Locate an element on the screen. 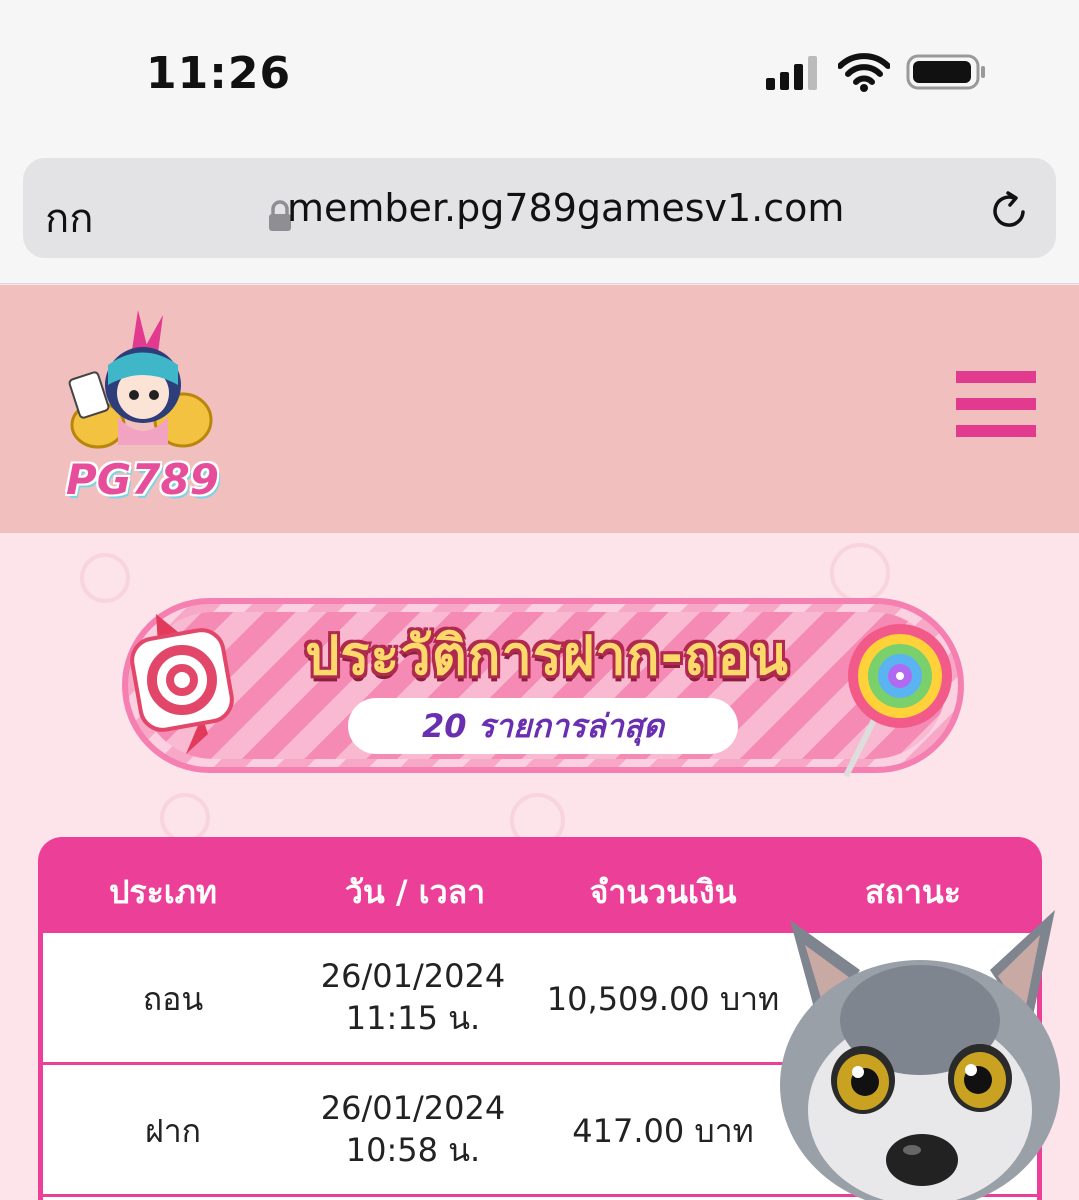 The image size is (1079, 1200). candy-icon is located at coordinates (182, 684).